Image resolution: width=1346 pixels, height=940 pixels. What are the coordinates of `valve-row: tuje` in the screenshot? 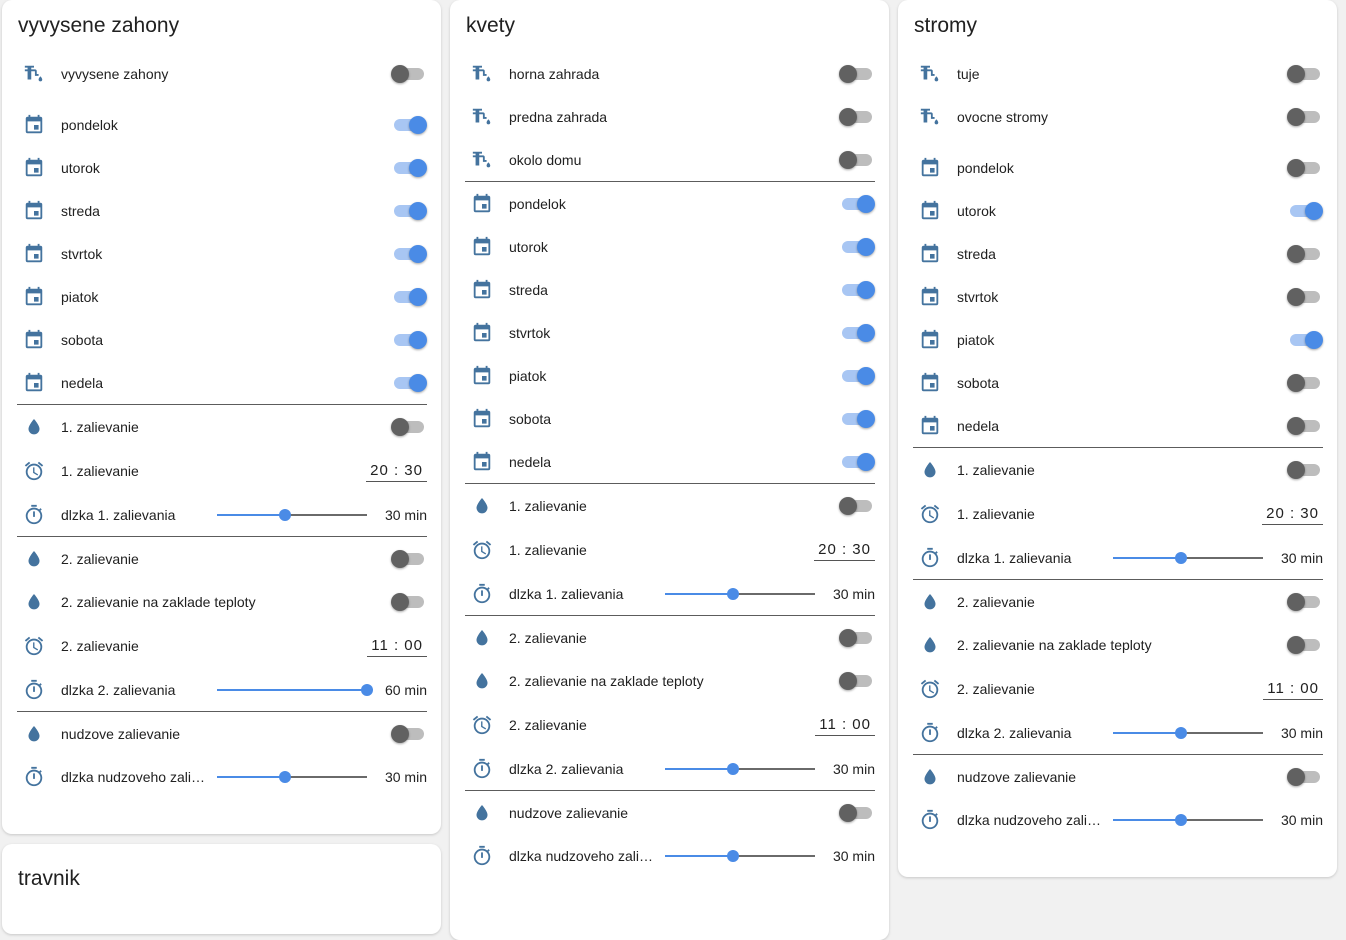 It's located at (1118, 73).